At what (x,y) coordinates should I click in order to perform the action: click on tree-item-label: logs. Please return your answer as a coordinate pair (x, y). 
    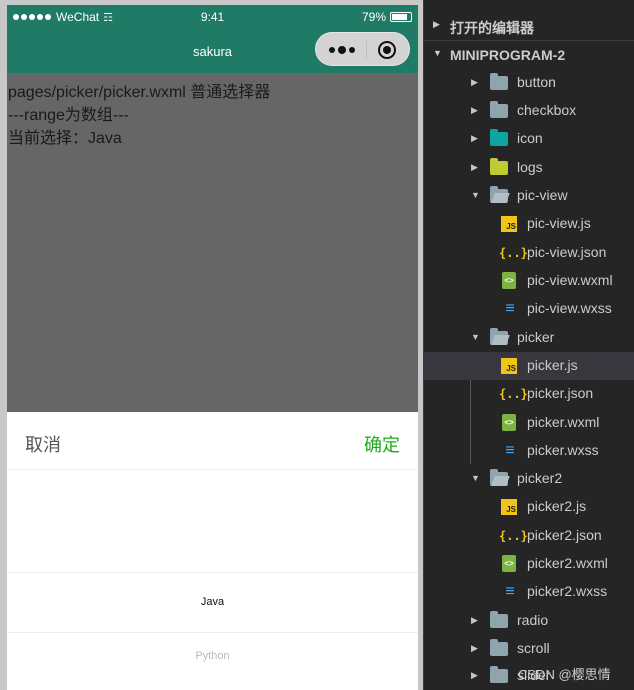
    Looking at the image, I should click on (530, 167).